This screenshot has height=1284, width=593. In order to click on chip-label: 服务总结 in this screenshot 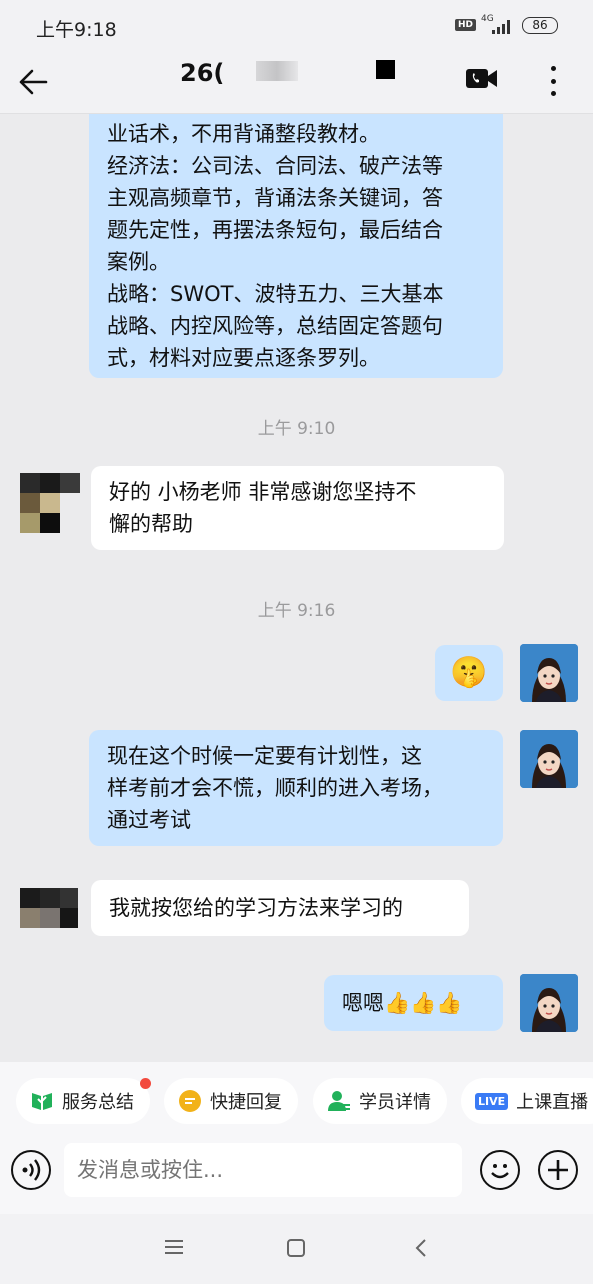, I will do `click(98, 1102)`.